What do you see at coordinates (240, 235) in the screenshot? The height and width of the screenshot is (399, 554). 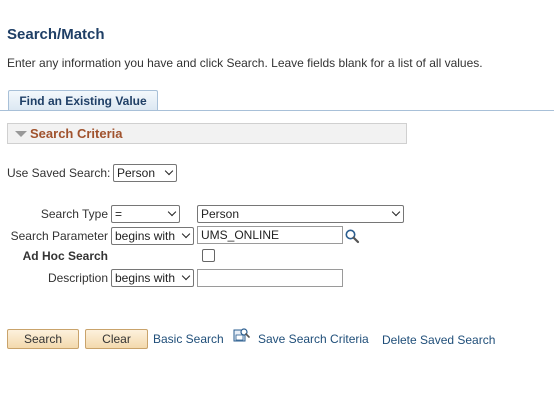 I see `search-parameter-value: UMS_ONLINE` at bounding box center [240, 235].